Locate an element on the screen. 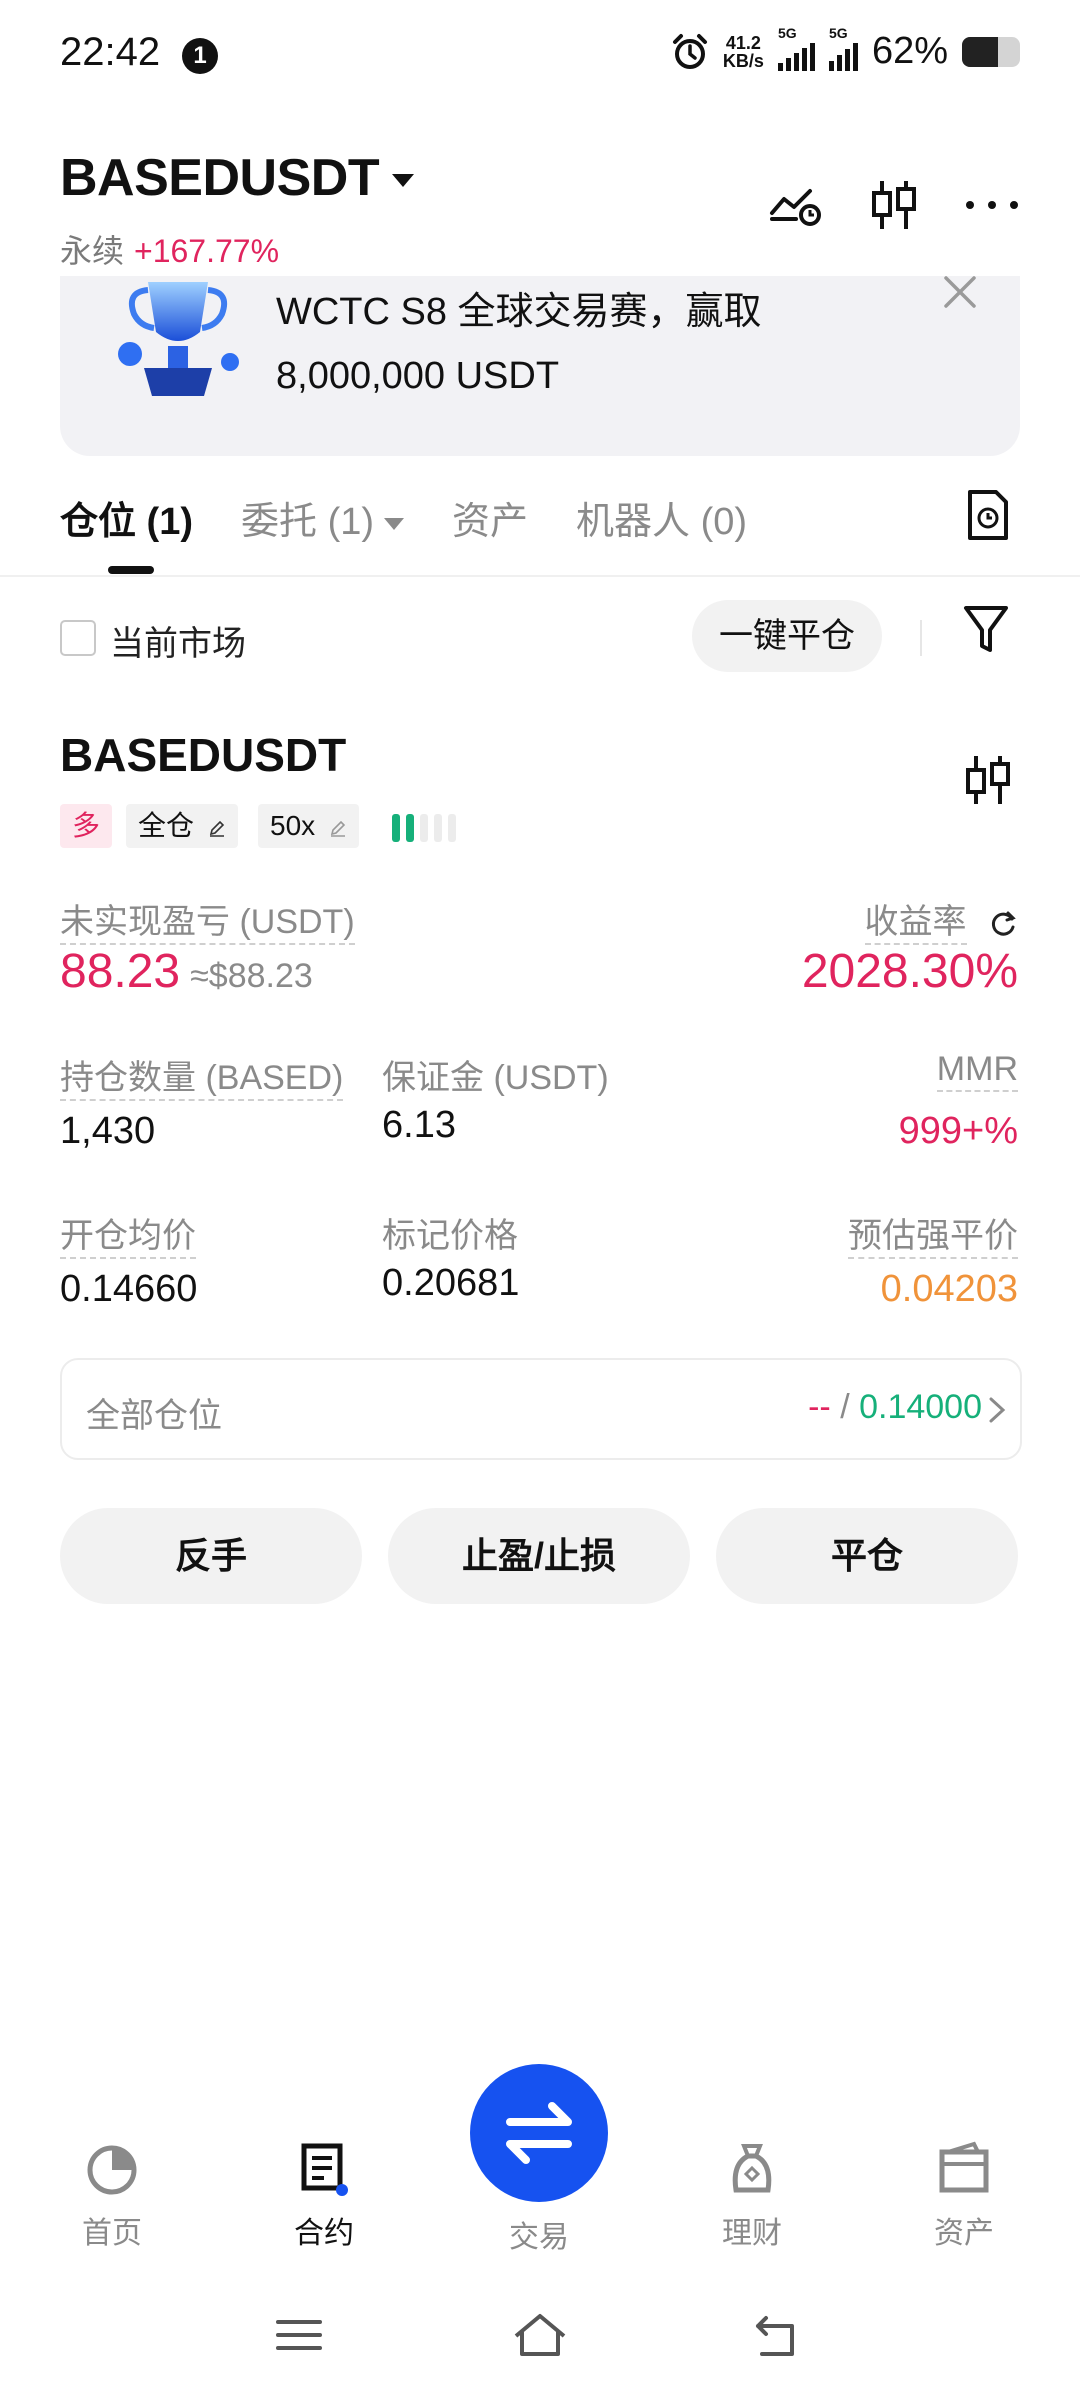  margin-mode-tag: 全仓 is located at coordinates (182, 826).